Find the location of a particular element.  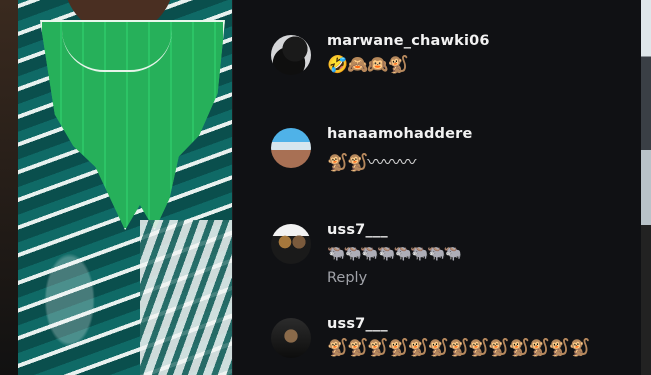

comment-text: 🐒🐒〰〰〰 is located at coordinates (371, 163).